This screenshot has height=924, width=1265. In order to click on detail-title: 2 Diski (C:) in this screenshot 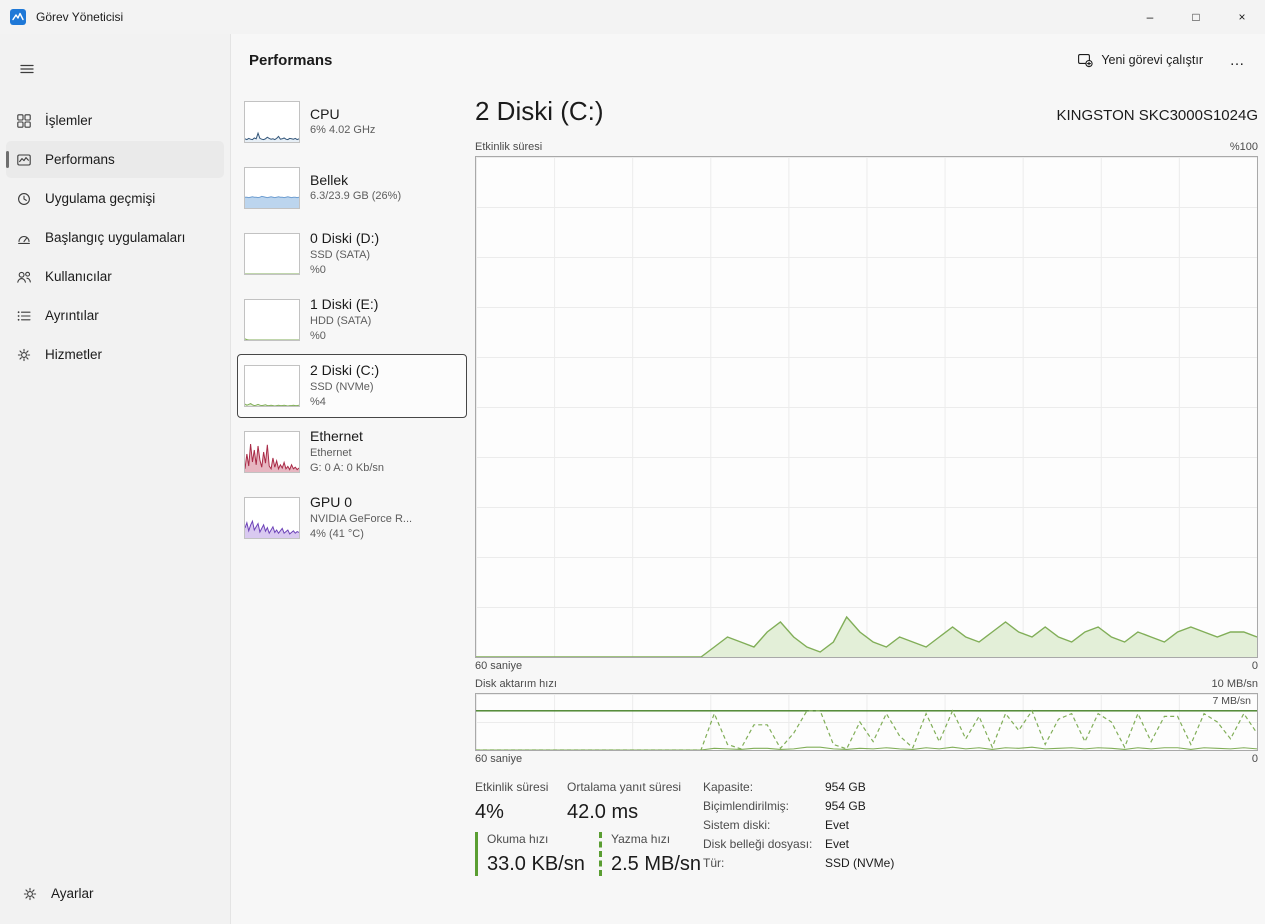, I will do `click(539, 111)`.